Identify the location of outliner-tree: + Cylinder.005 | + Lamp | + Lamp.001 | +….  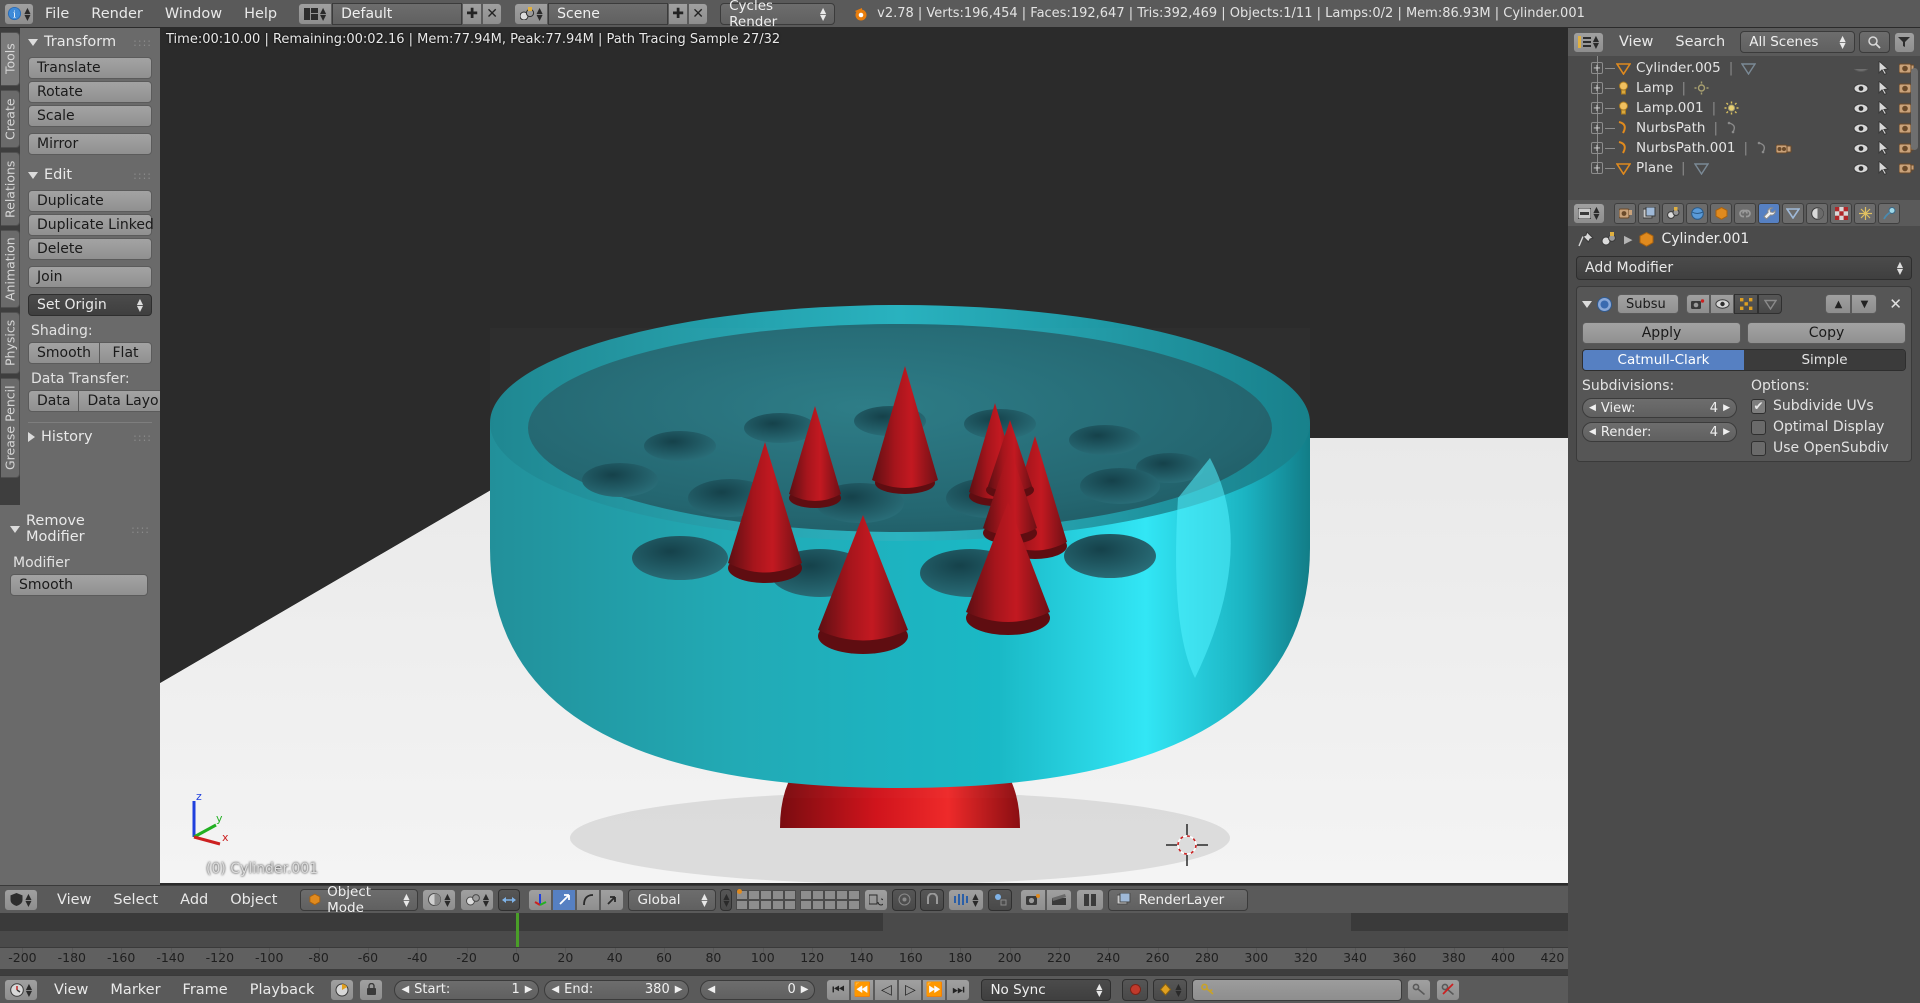
(1744, 117).